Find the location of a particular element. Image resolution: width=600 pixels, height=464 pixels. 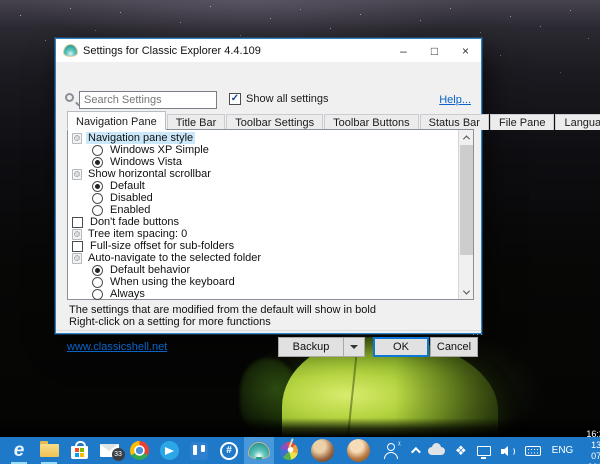

show-all-label: Show all settings is located at coordinates (287, 99).